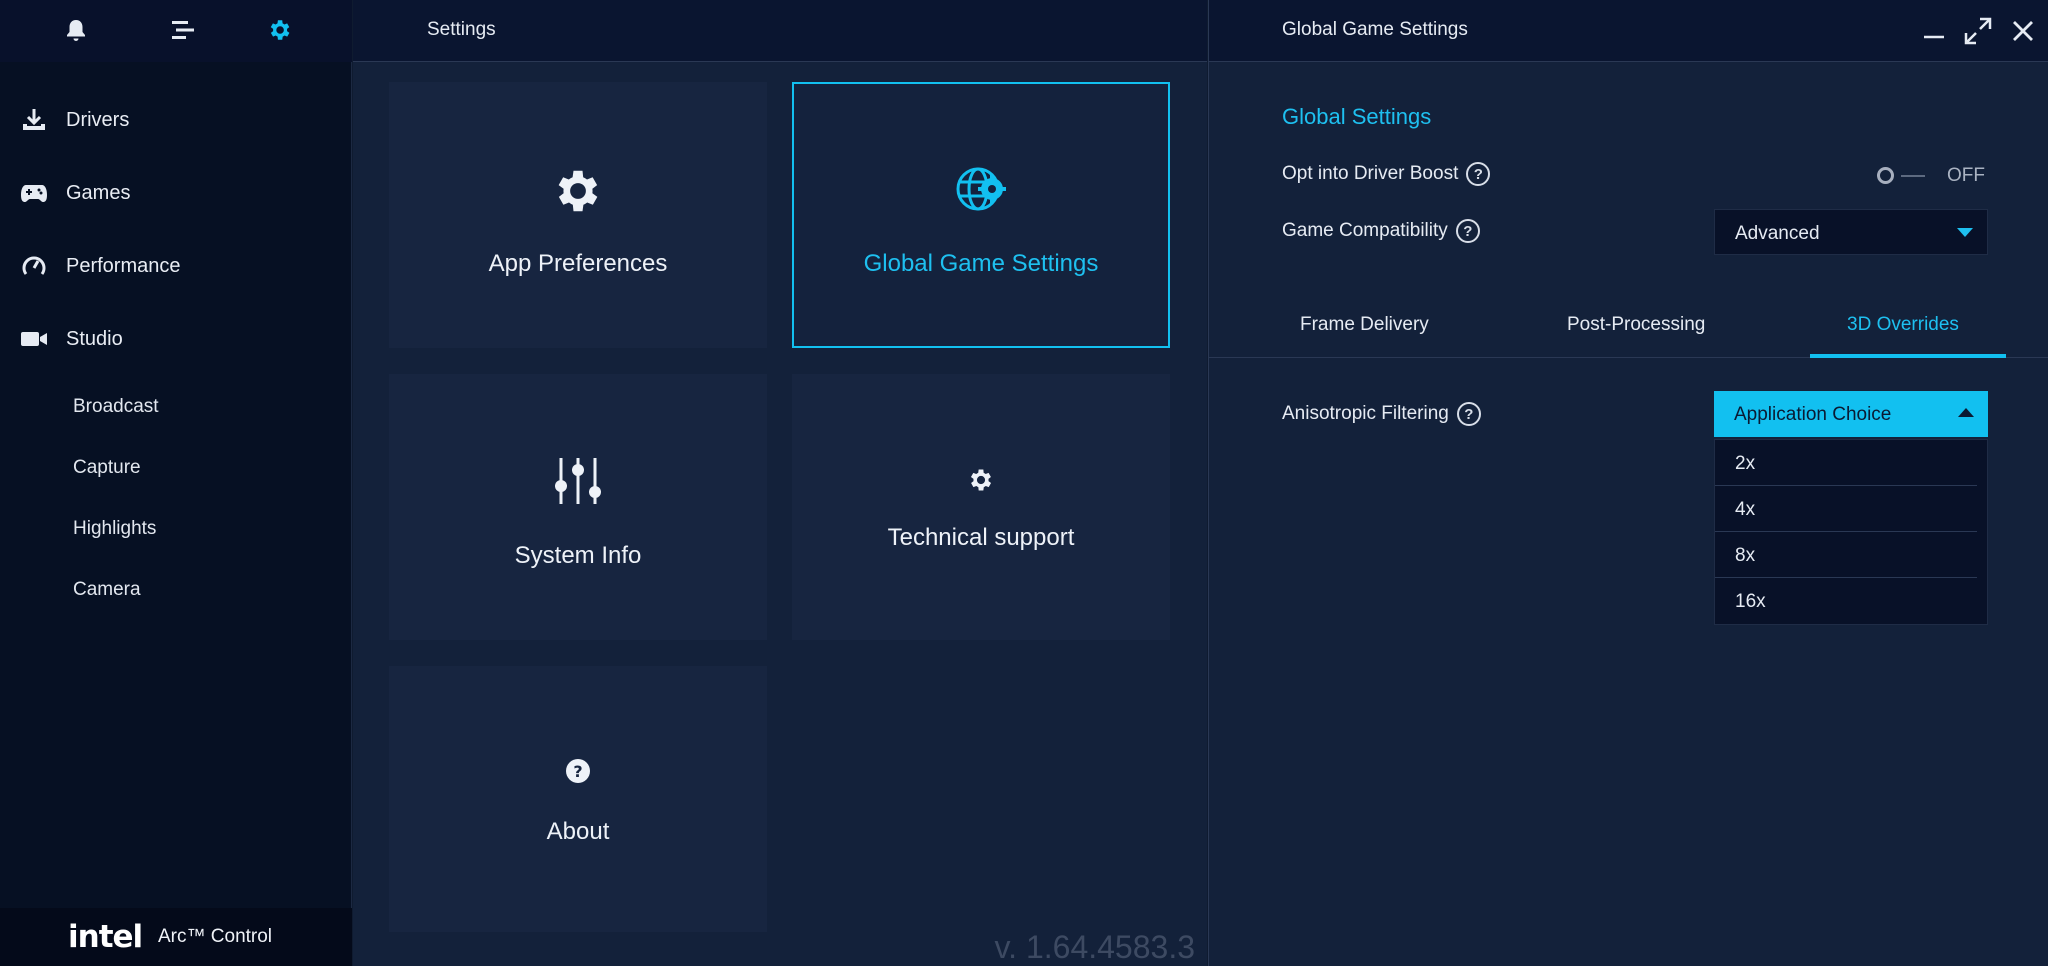  What do you see at coordinates (981, 263) in the screenshot?
I see `tile-label: Global Game Settings` at bounding box center [981, 263].